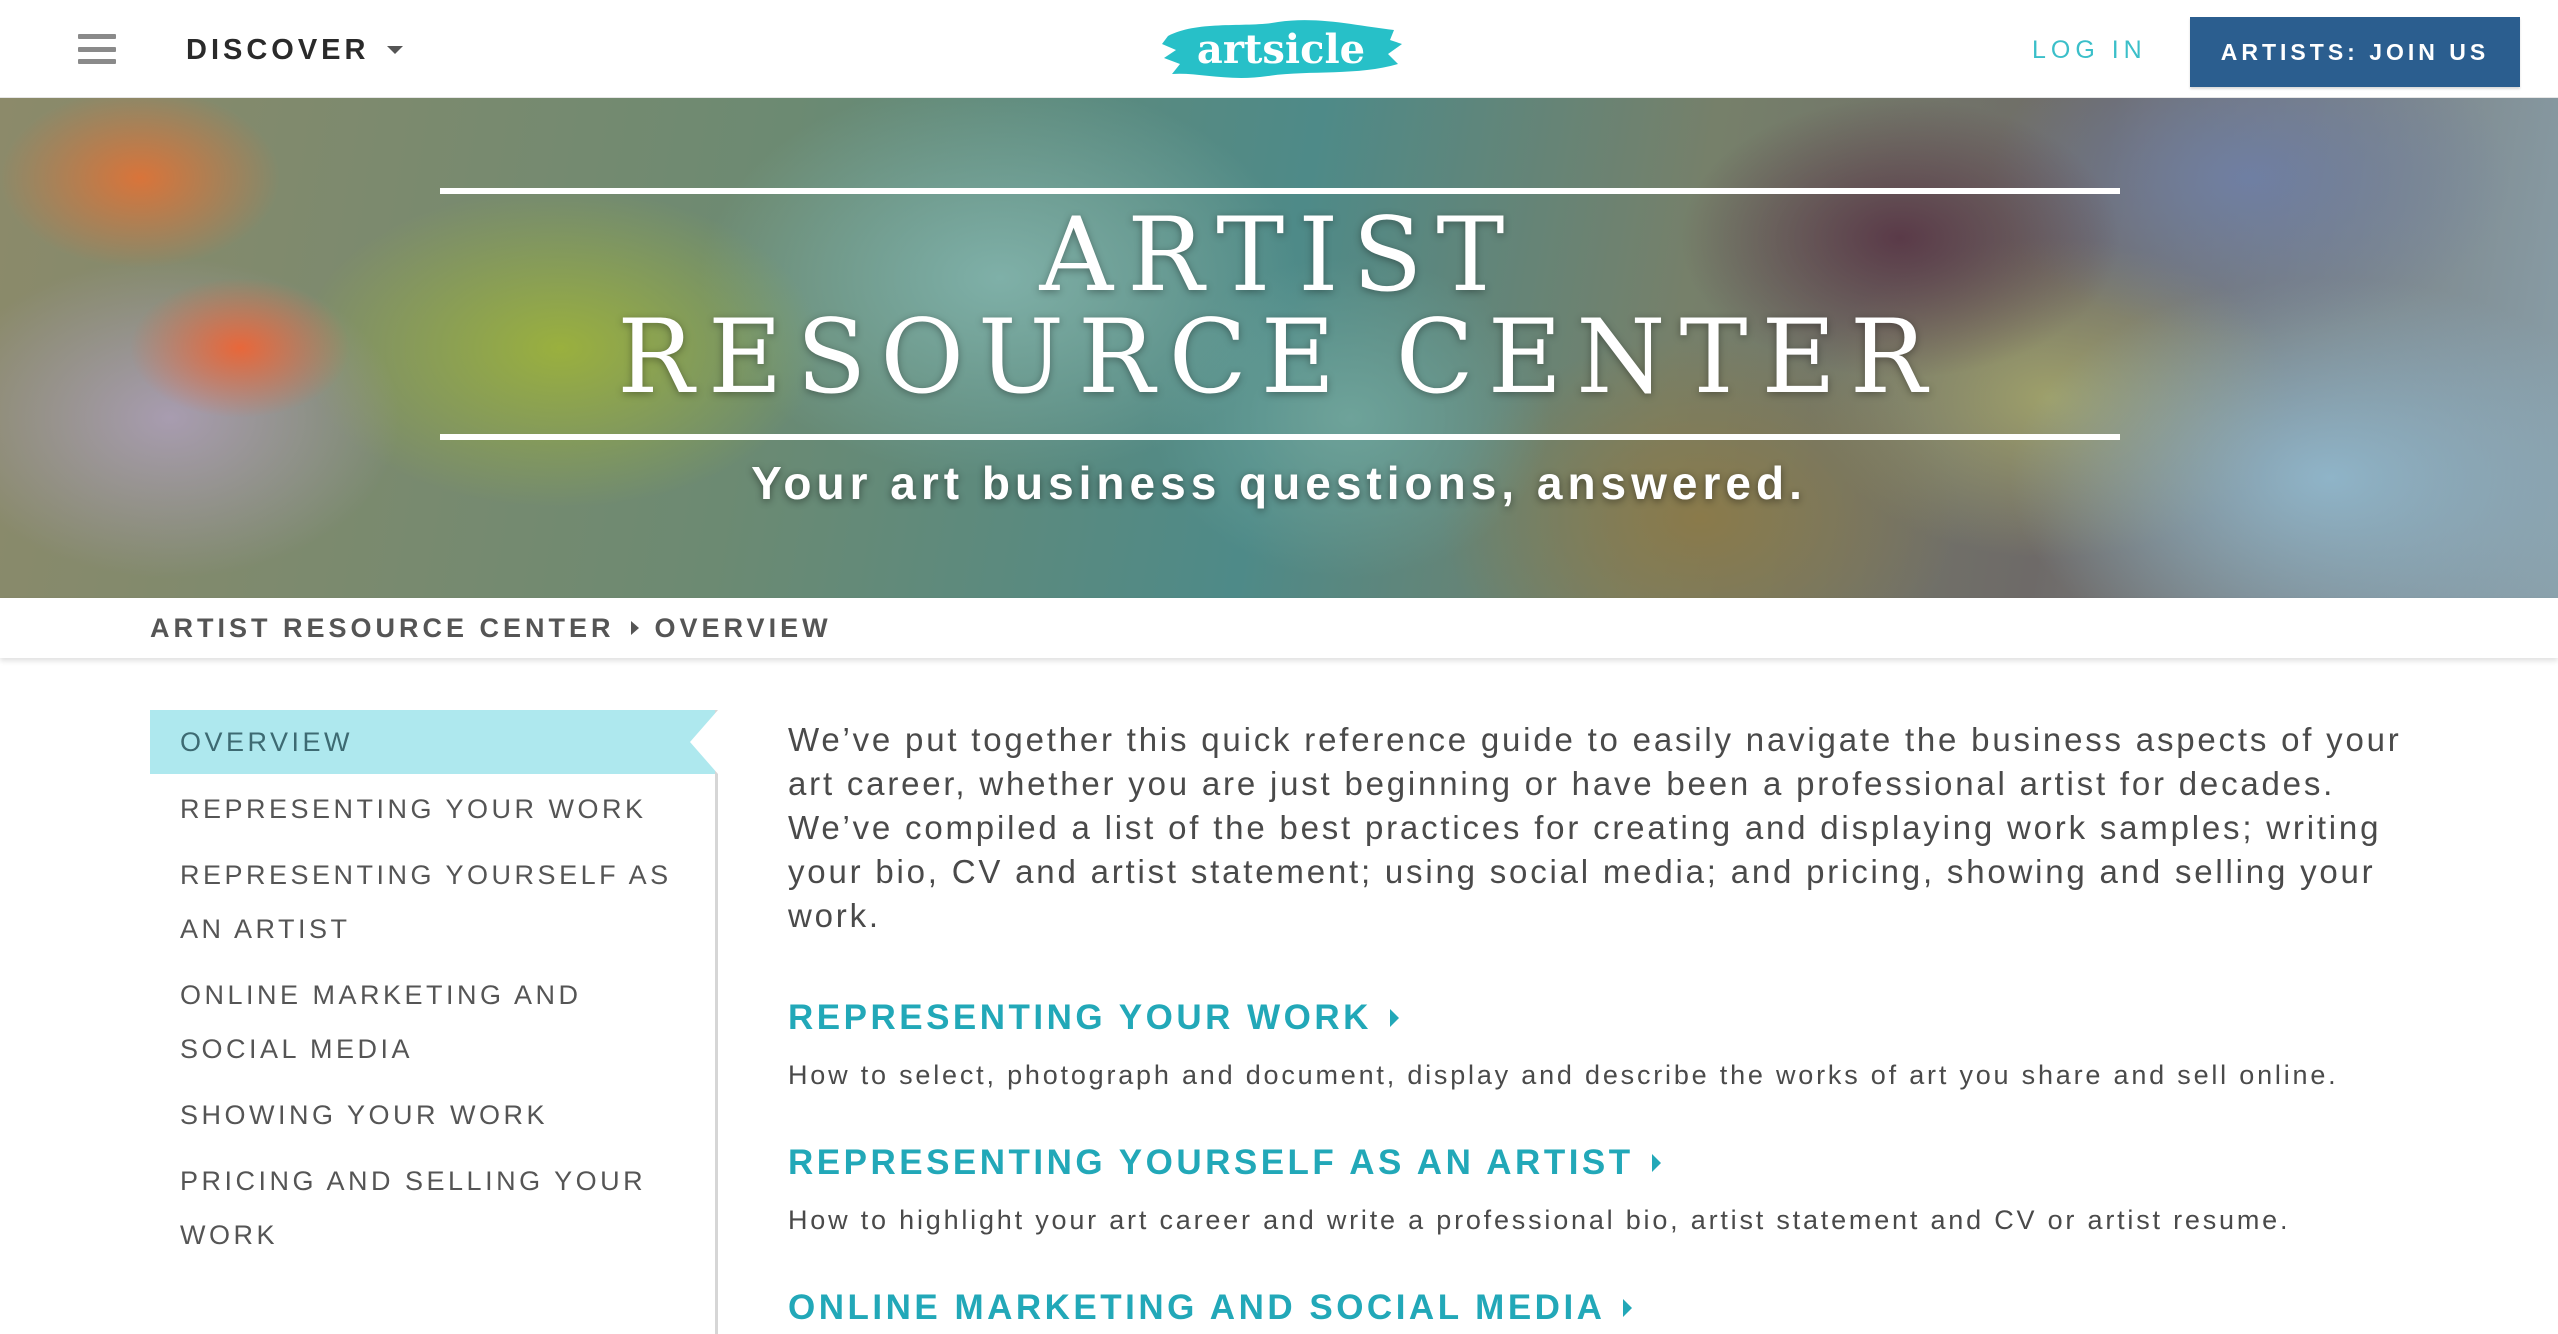 The width and height of the screenshot is (2558, 1334). Describe the element at coordinates (1279, 255) in the screenshot. I see `hero-title-line1: ARTIST` at that location.